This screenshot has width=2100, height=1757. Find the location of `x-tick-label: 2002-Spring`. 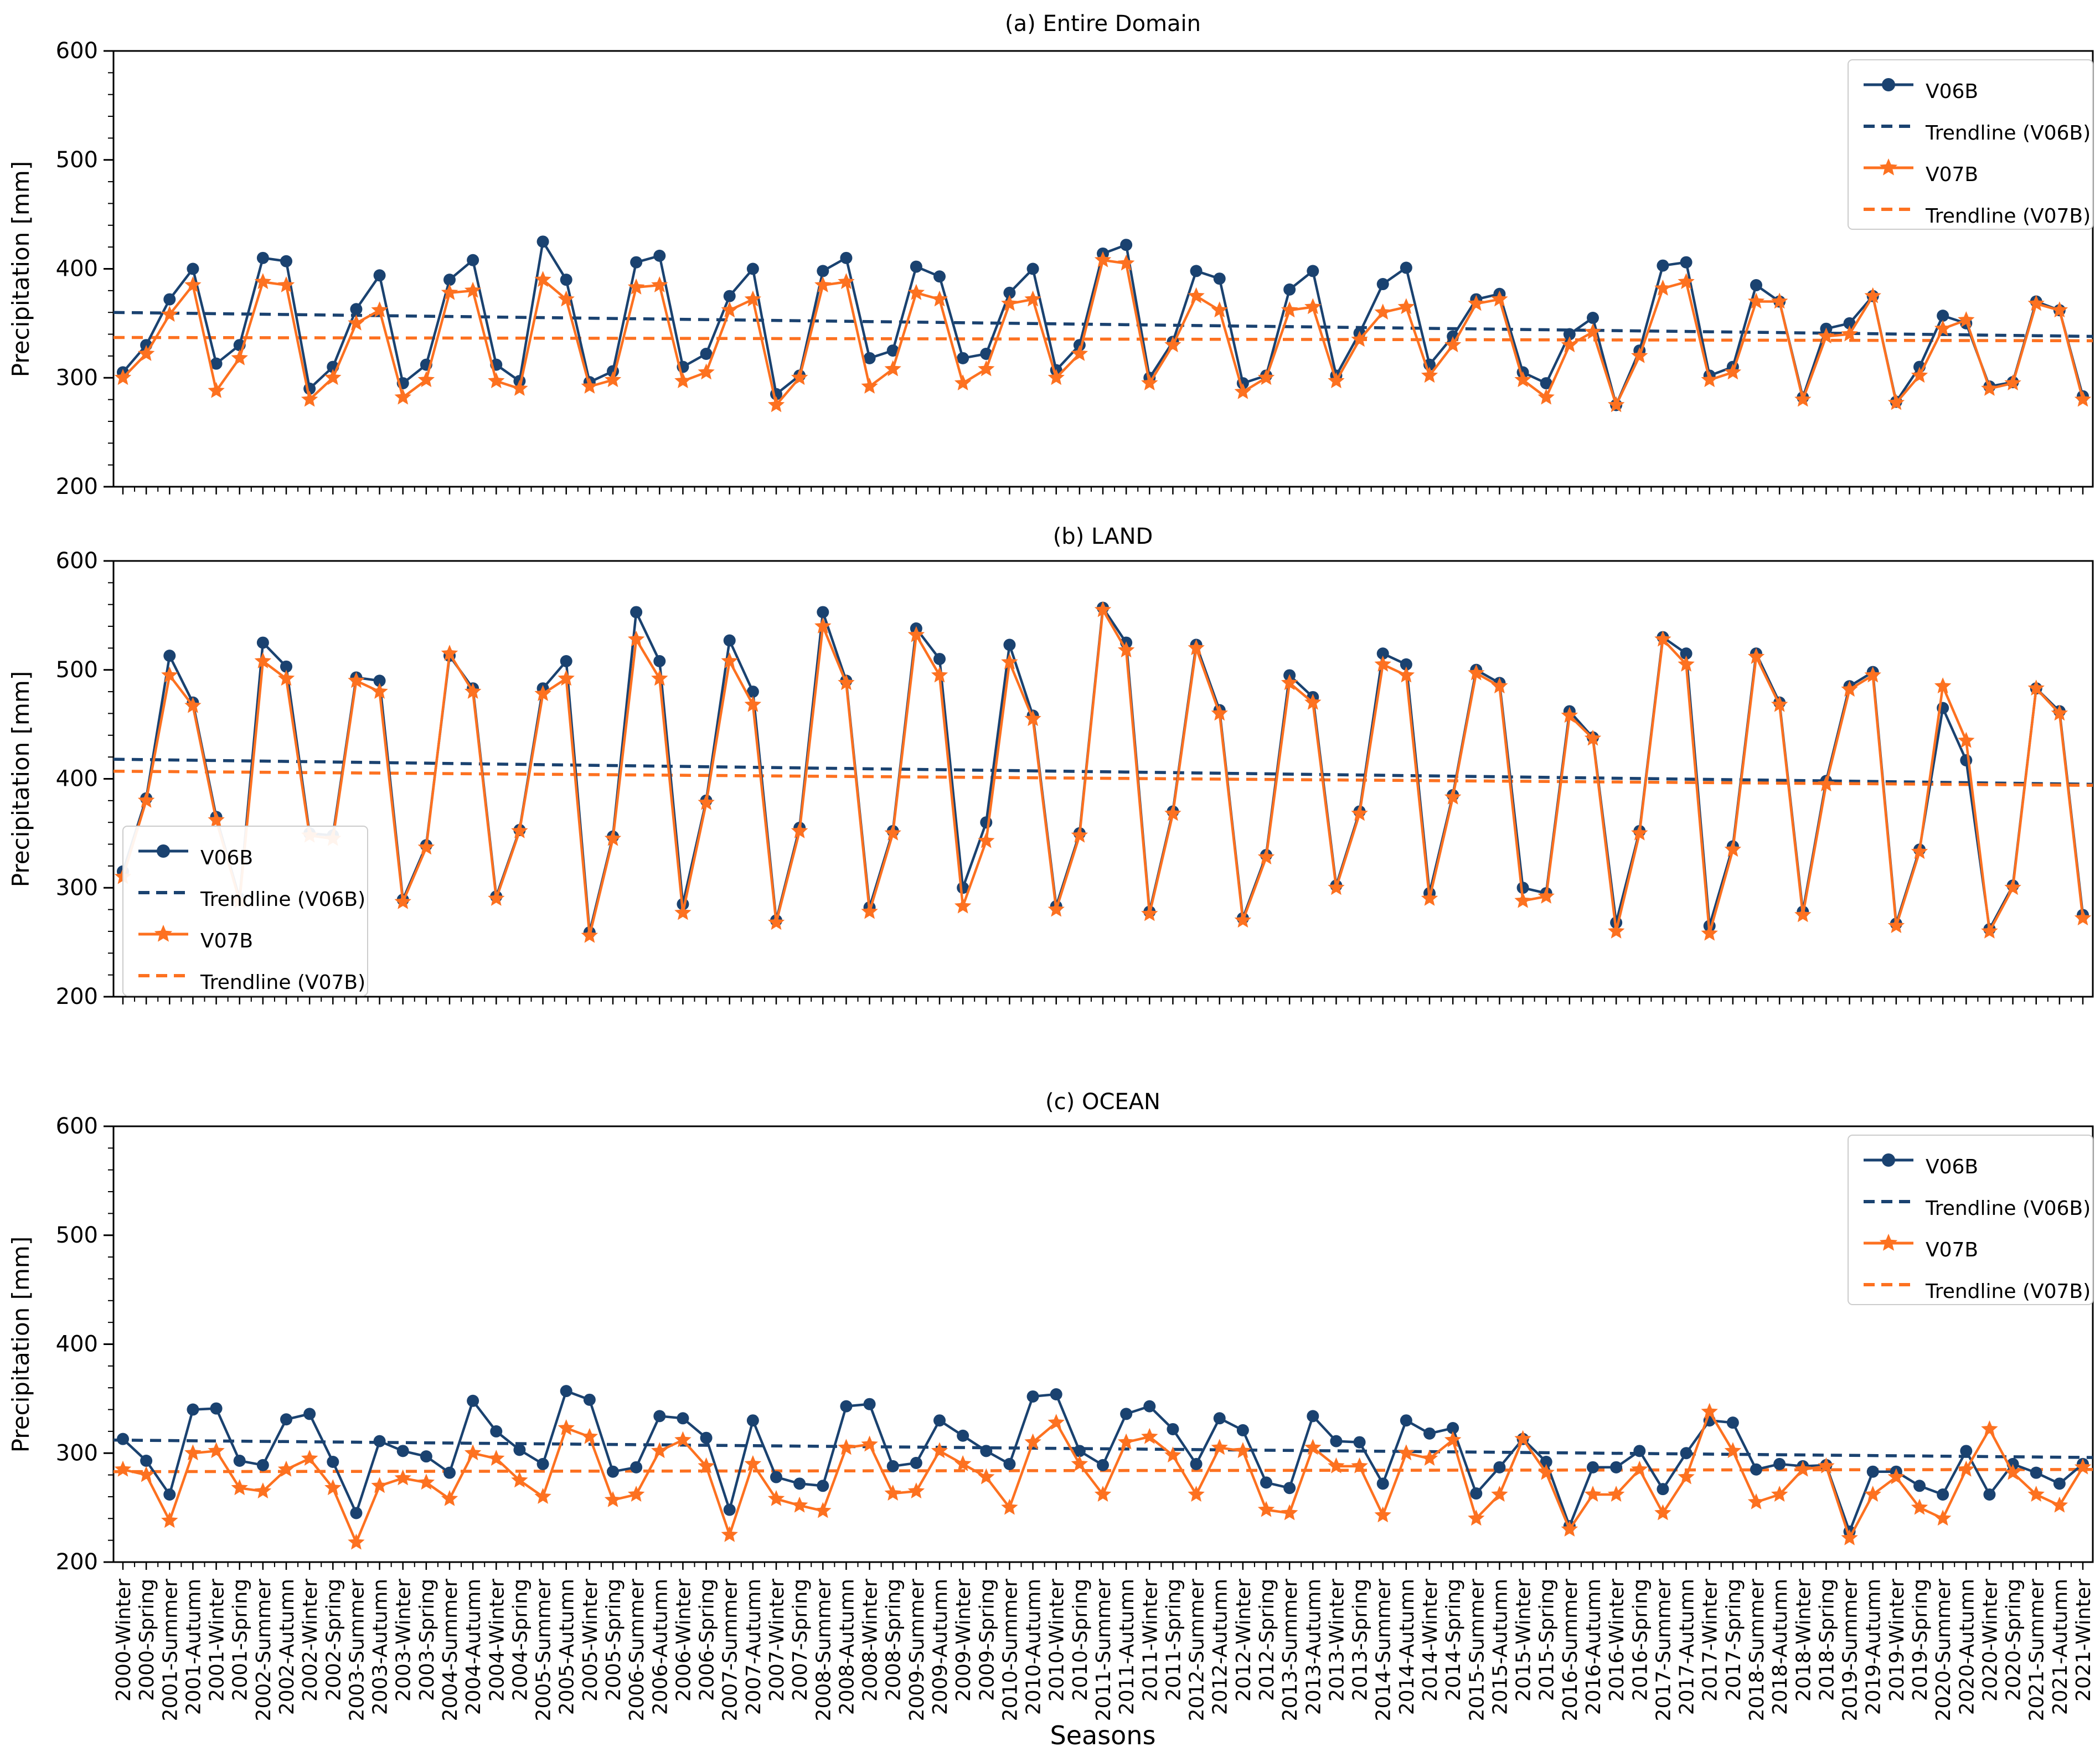

x-tick-label: 2002-Spring is located at coordinates (333, 1640).